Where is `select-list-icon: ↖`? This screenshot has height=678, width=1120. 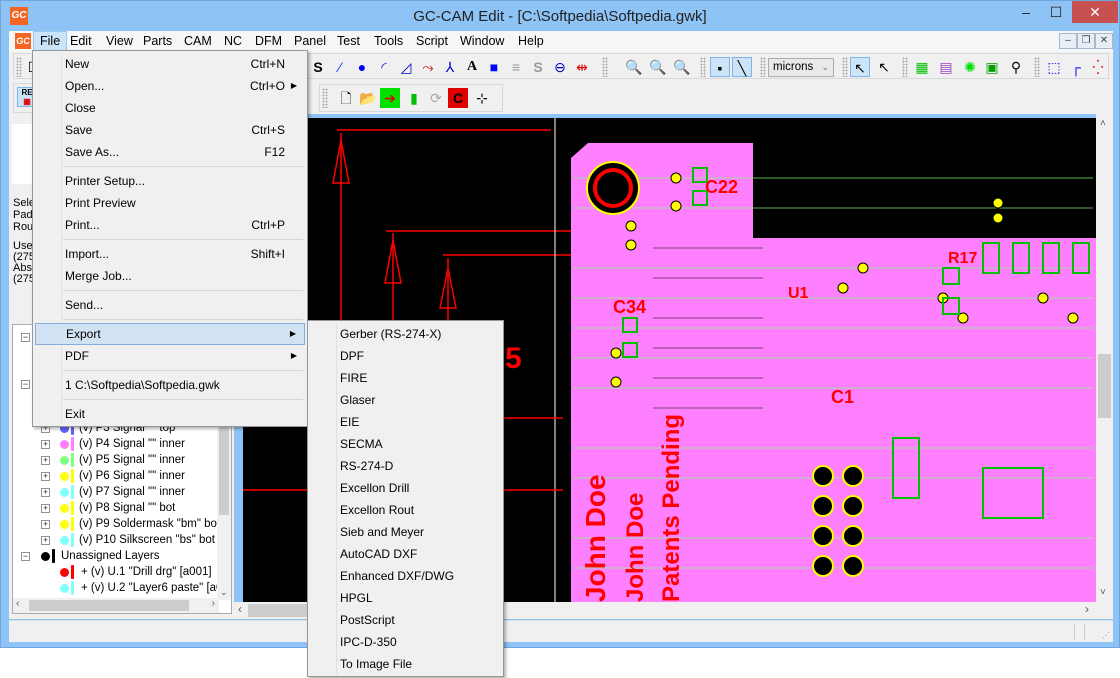 select-list-icon: ↖ is located at coordinates (884, 67).